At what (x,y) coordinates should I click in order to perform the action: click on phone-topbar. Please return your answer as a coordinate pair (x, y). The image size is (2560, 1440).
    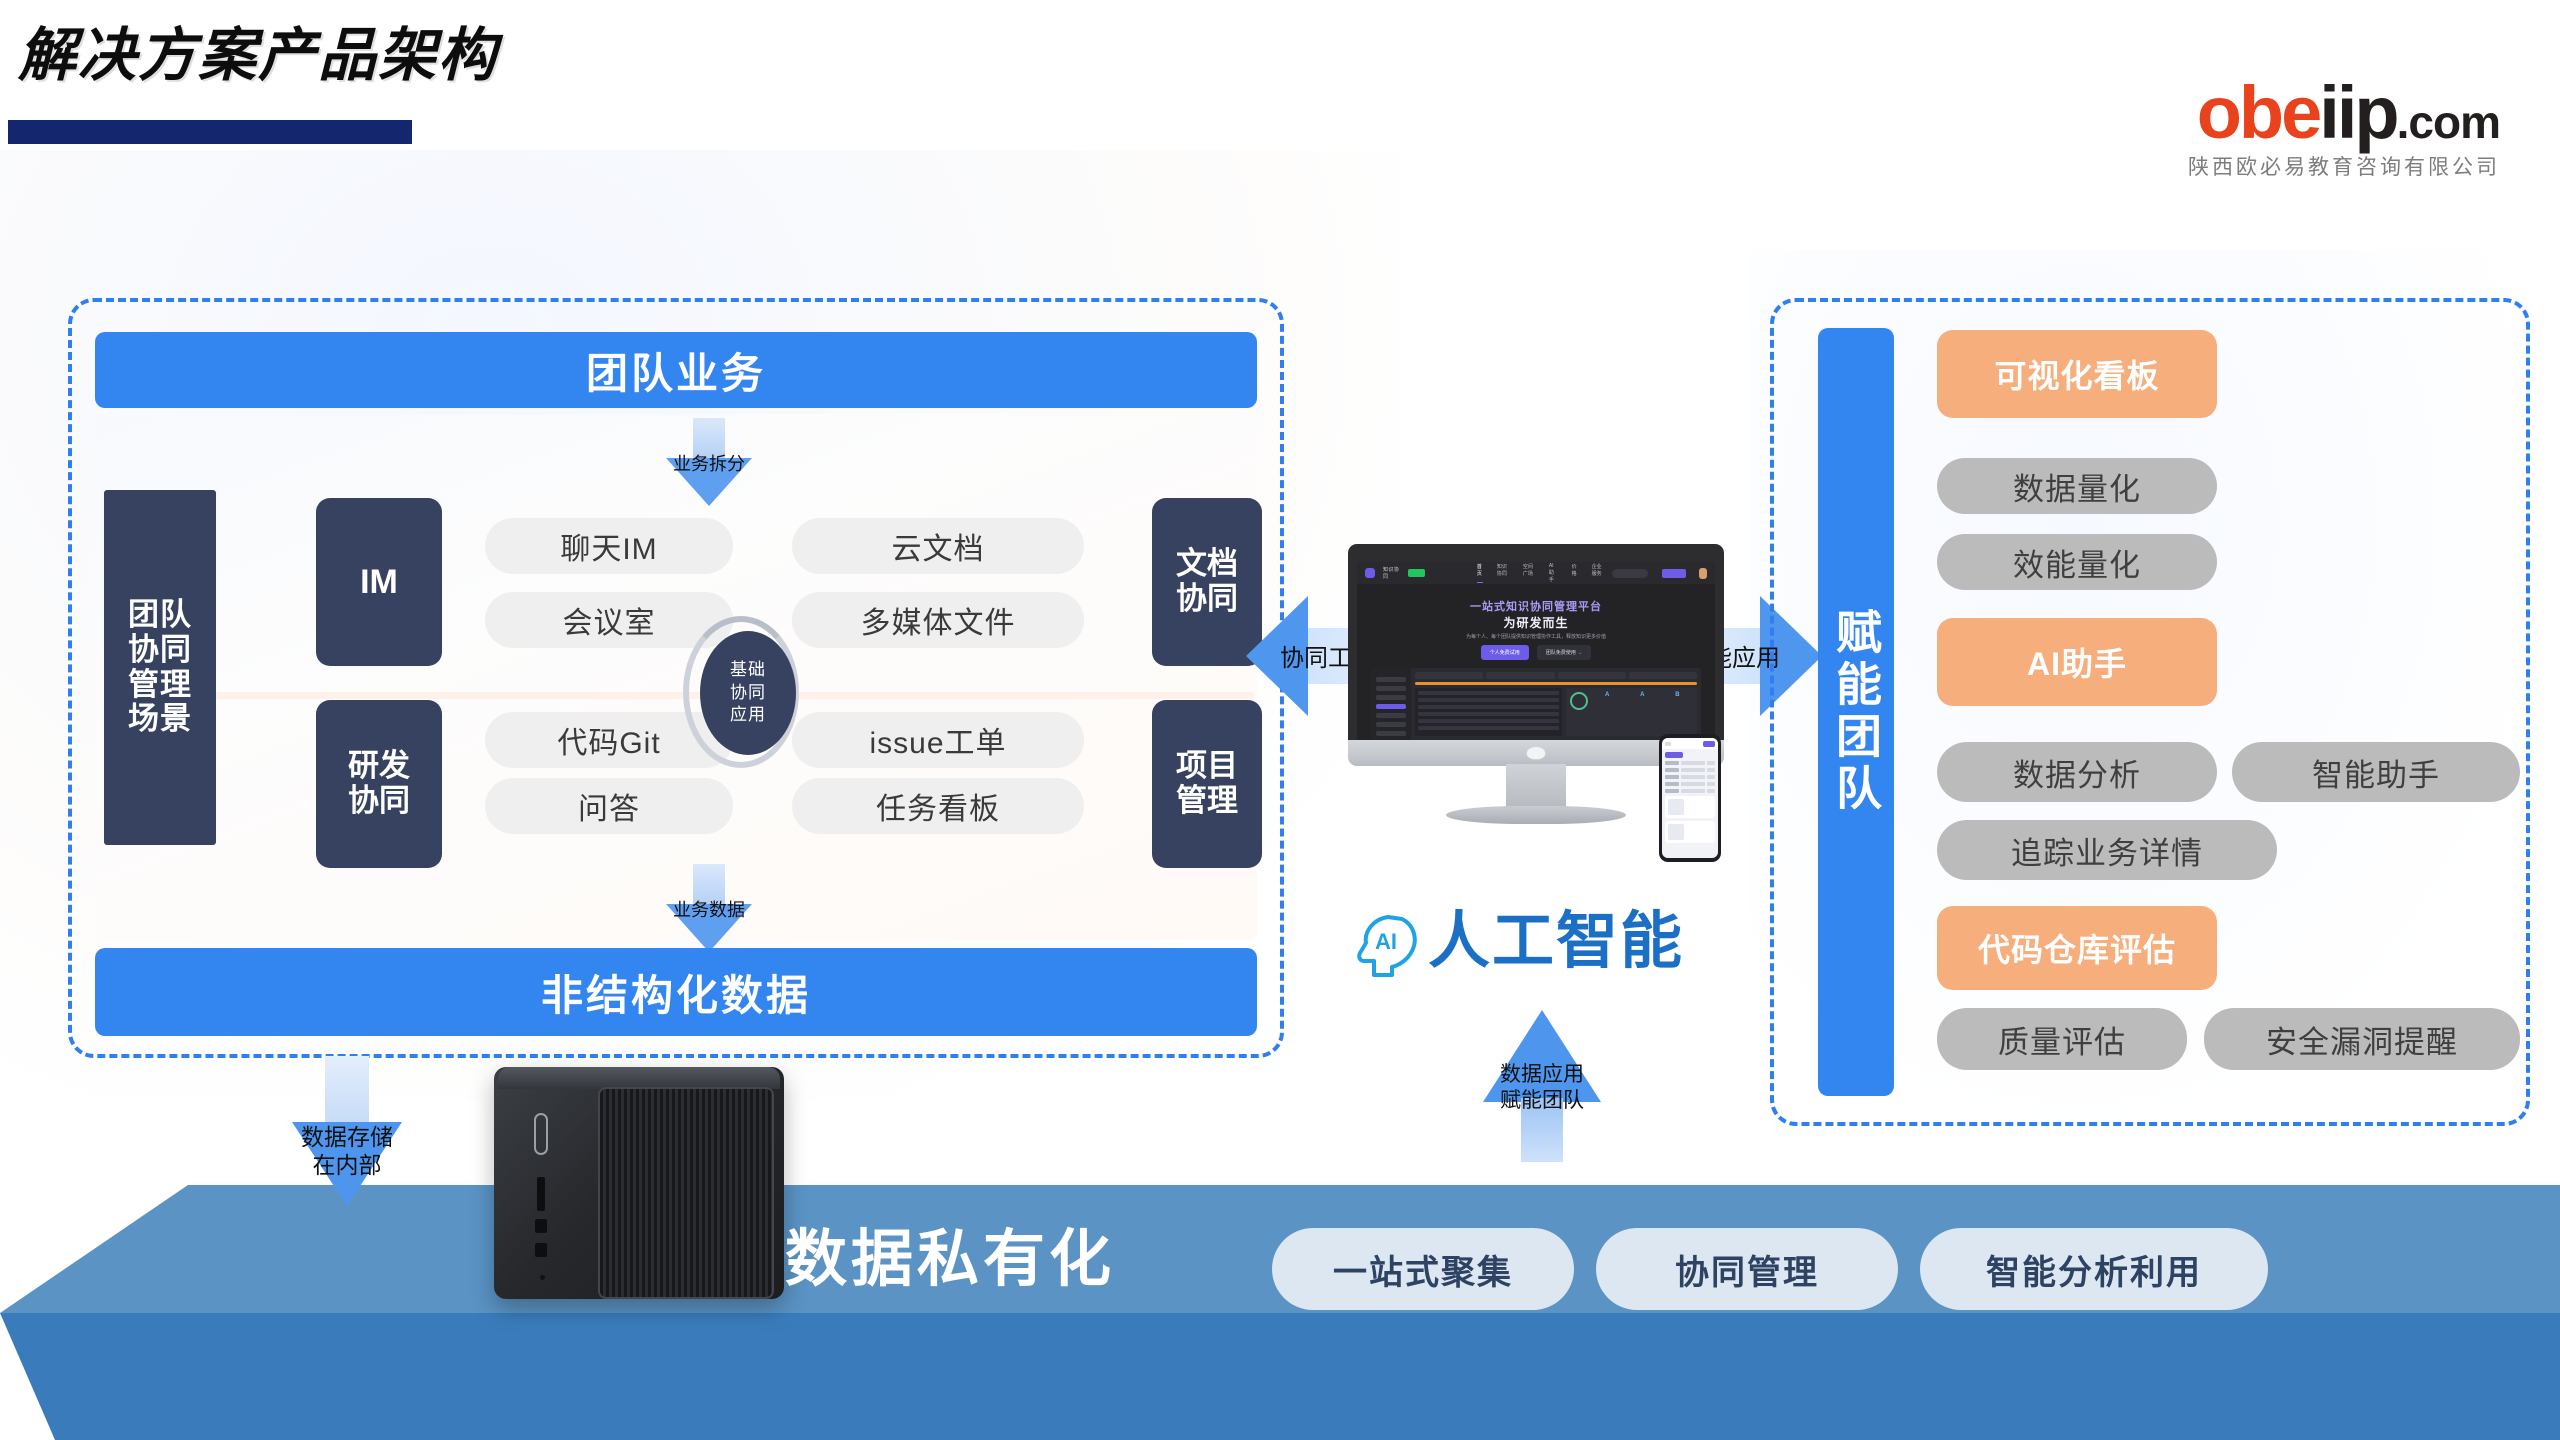
    Looking at the image, I should click on (1690, 743).